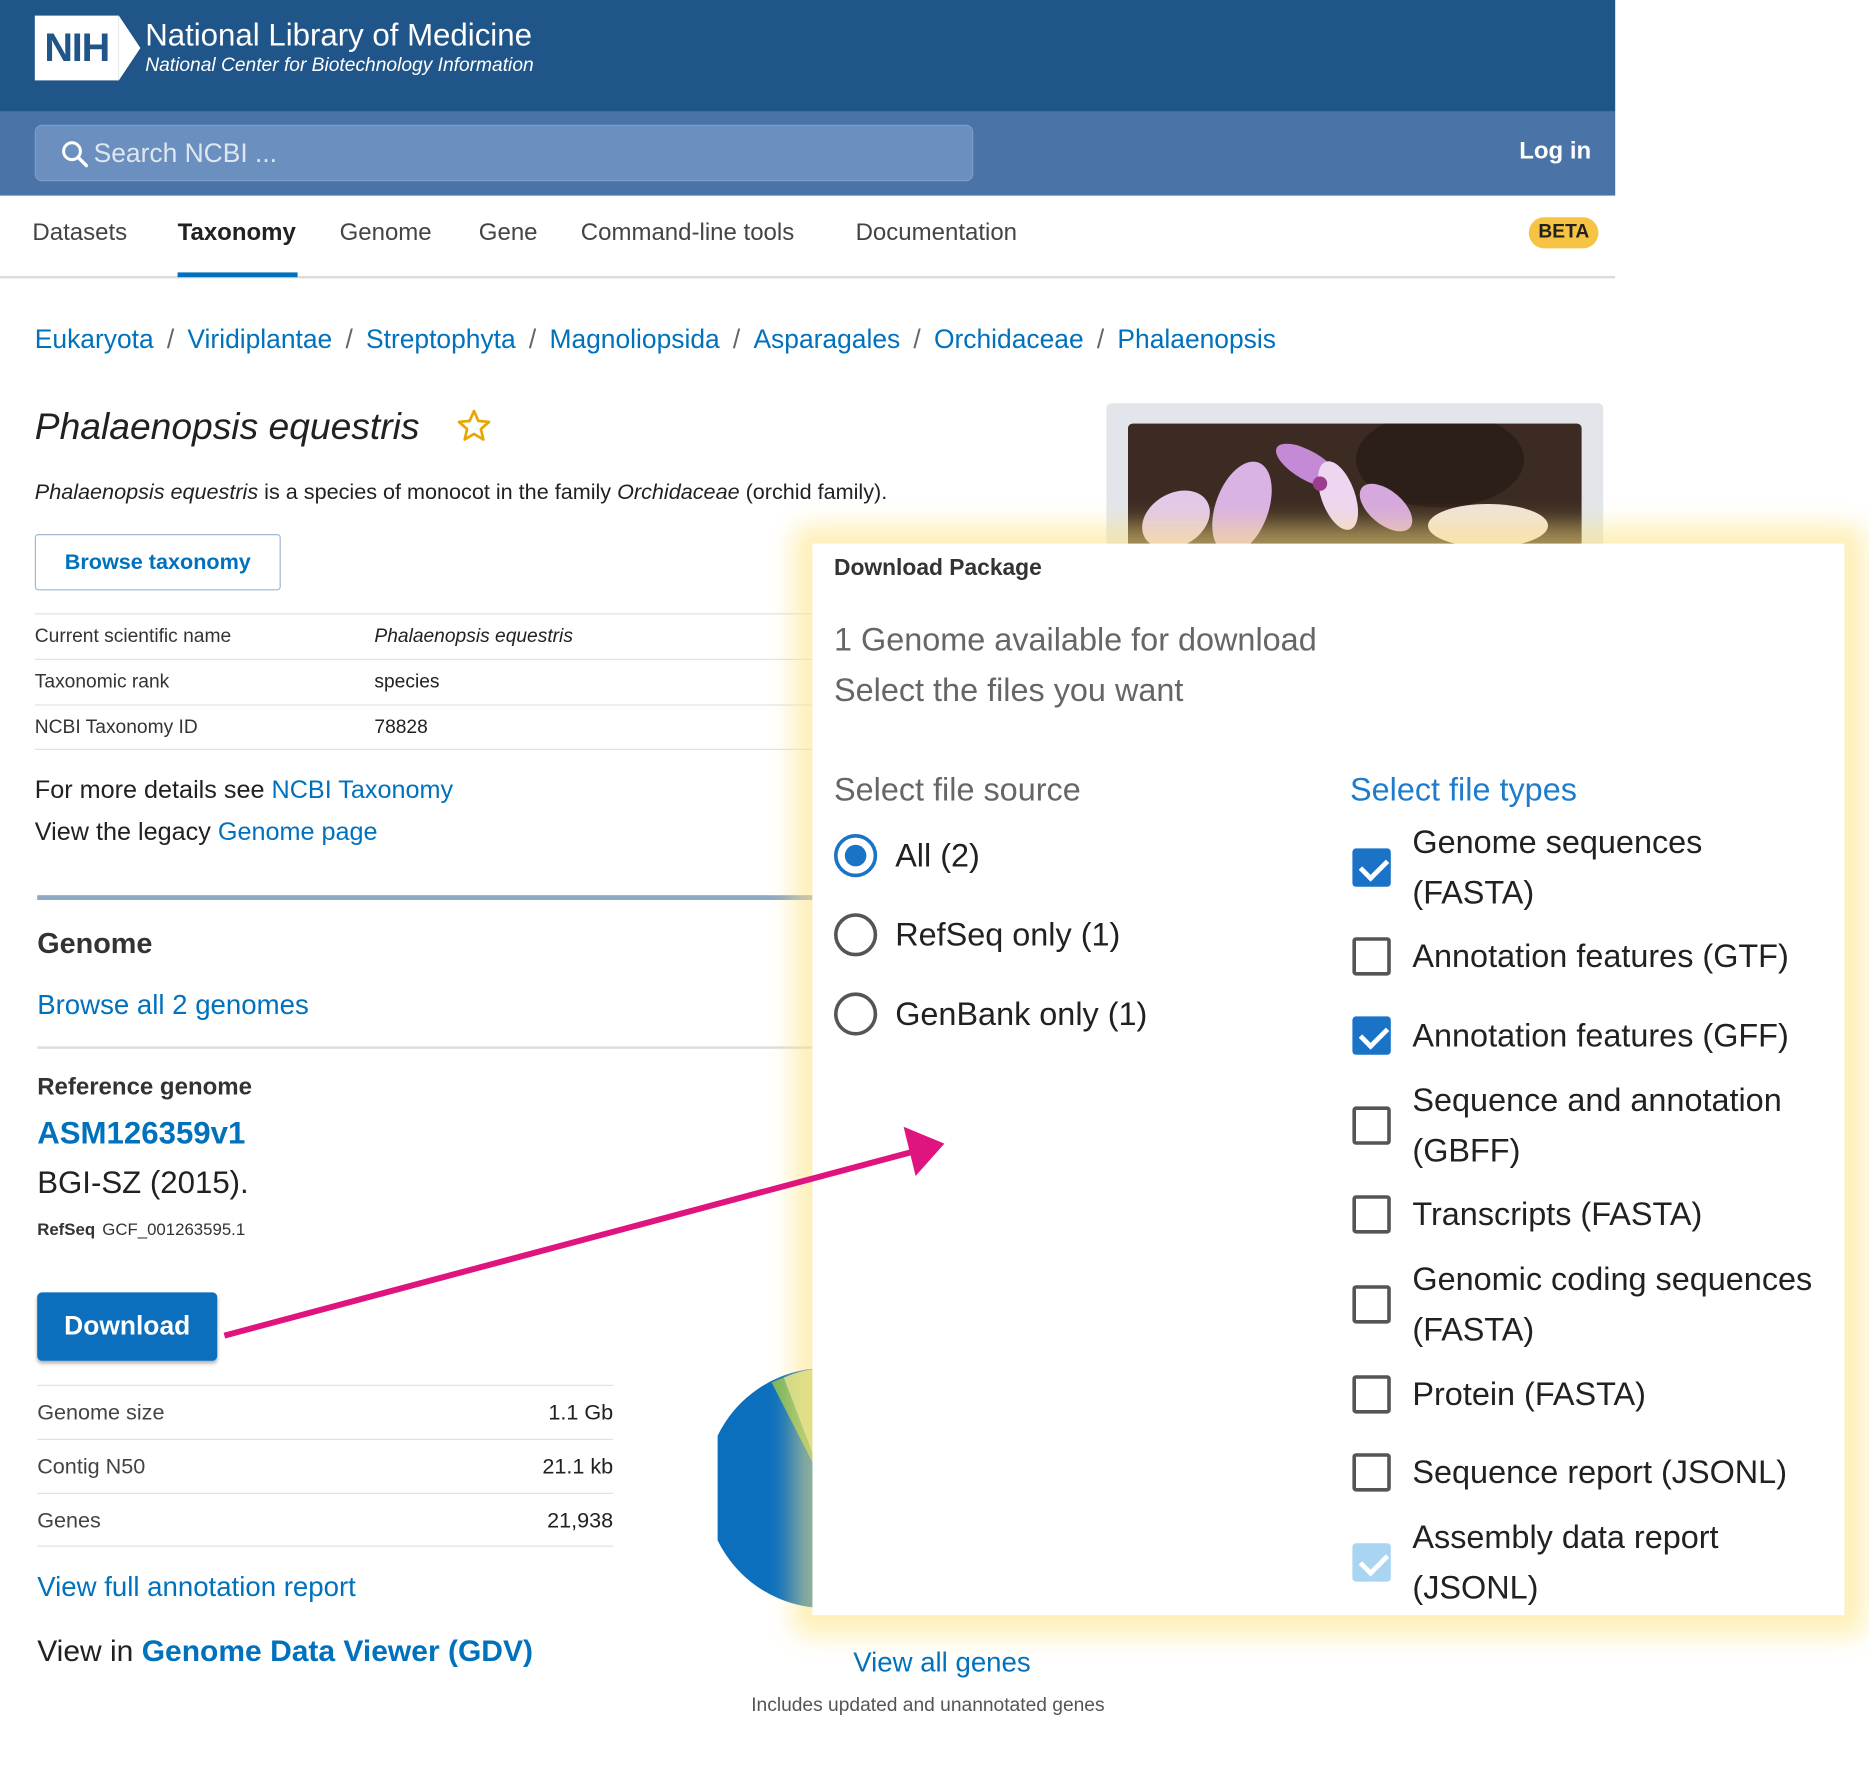  I want to click on stat-value: 21,938, so click(580, 1520).